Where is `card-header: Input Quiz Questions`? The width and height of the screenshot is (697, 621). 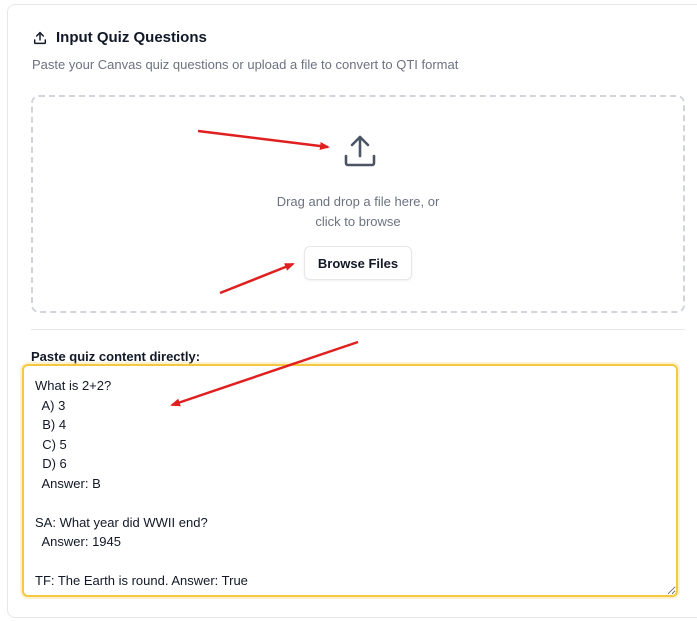
card-header: Input Quiz Questions is located at coordinates (119, 37).